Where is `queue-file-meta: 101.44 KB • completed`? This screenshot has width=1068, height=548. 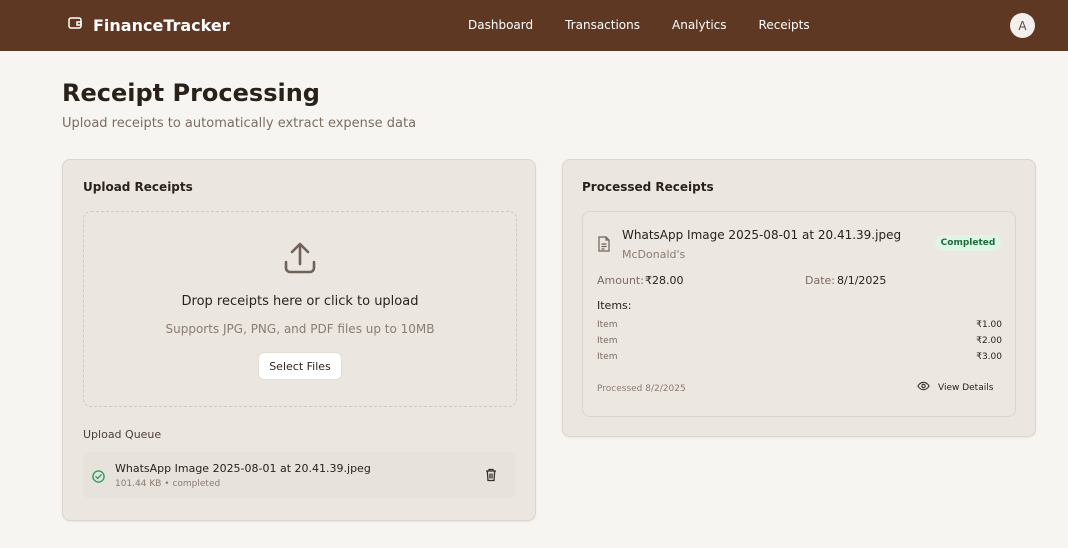
queue-file-meta: 101.44 KB • completed is located at coordinates (168, 484).